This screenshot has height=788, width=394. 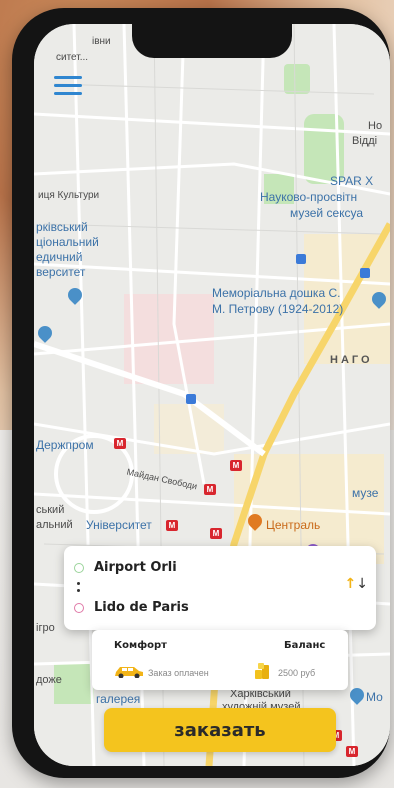 I want to click on map-label: Університет, so click(x=119, y=525).